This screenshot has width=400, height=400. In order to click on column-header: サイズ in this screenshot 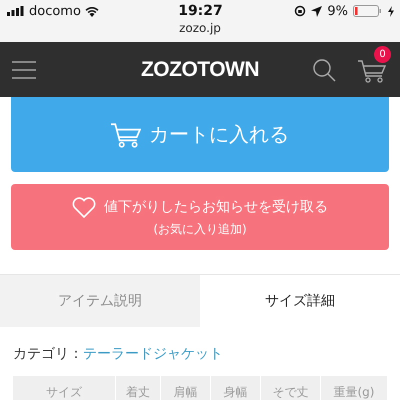, I will do `click(64, 392)`.